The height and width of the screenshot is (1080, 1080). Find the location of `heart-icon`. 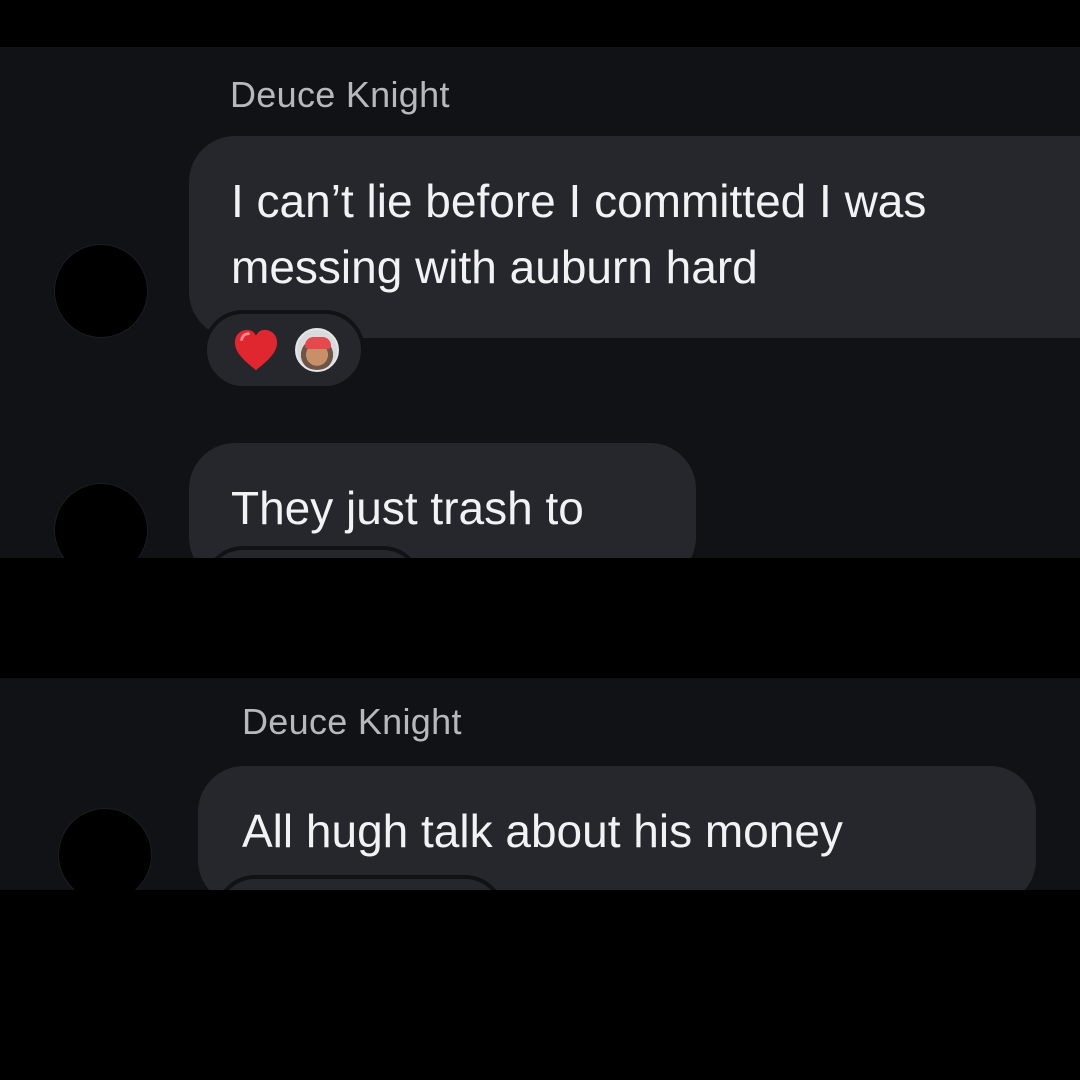

heart-icon is located at coordinates (256, 350).